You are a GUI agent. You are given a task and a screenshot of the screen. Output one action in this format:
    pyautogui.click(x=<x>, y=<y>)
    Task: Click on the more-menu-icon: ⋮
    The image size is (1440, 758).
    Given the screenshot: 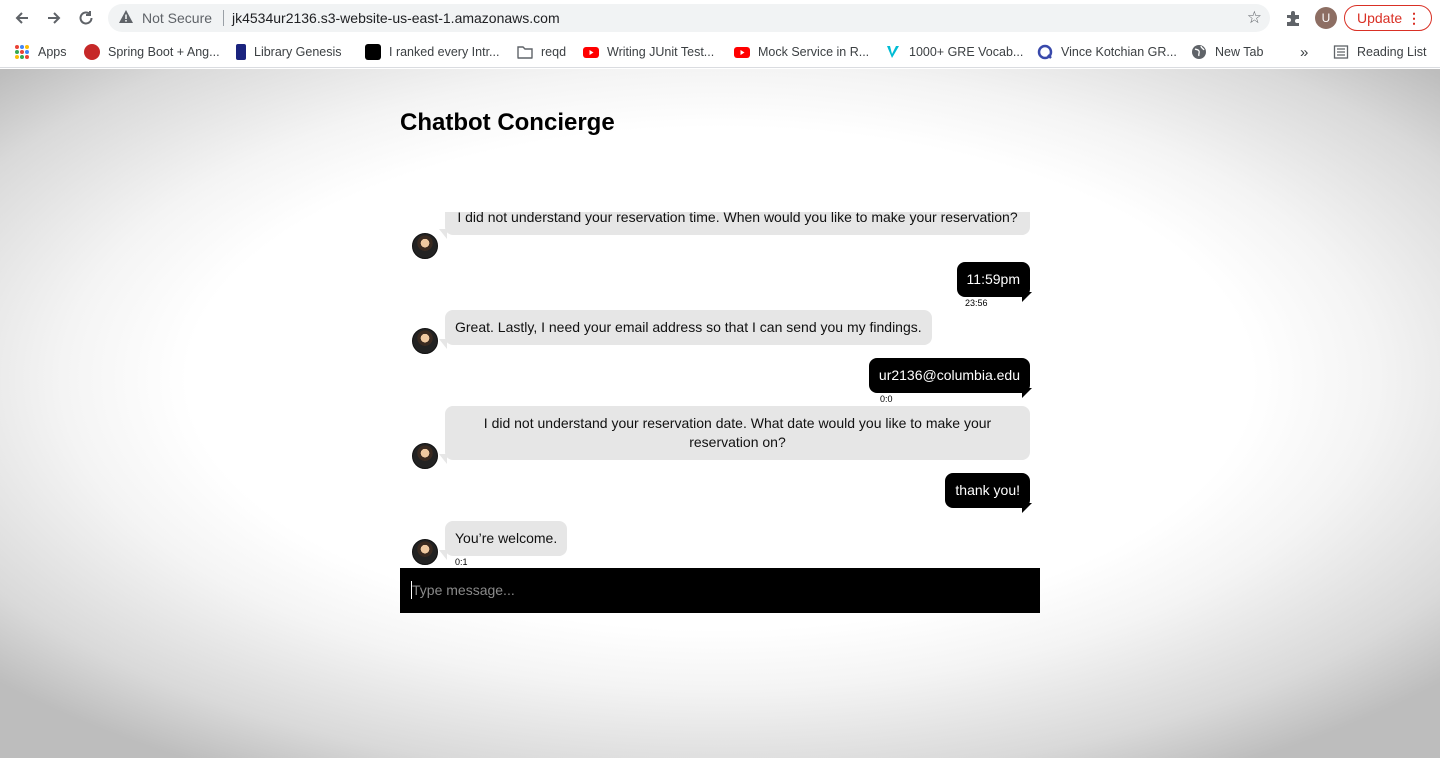 What is the action you would take?
    pyautogui.click(x=1414, y=18)
    